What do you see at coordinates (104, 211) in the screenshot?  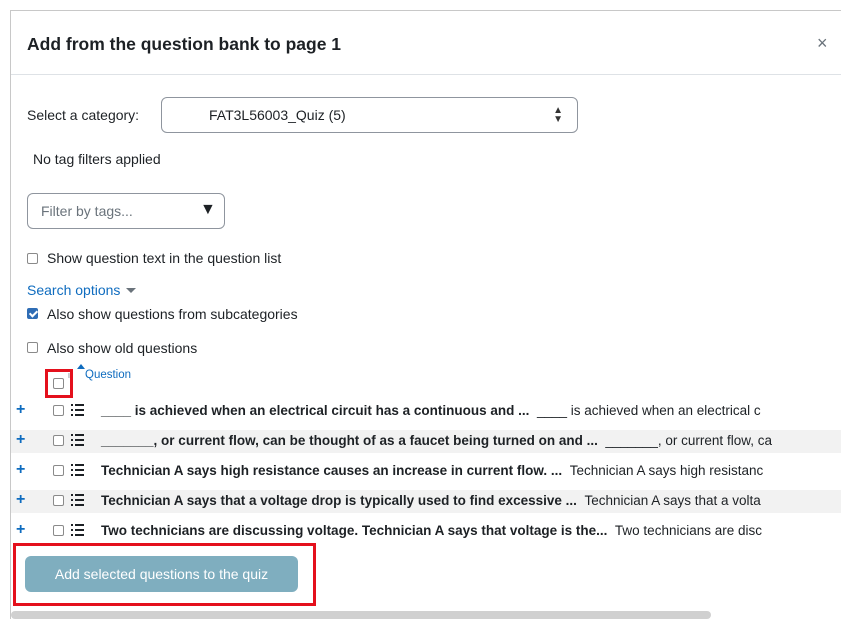 I see `tag-filter-input` at bounding box center [104, 211].